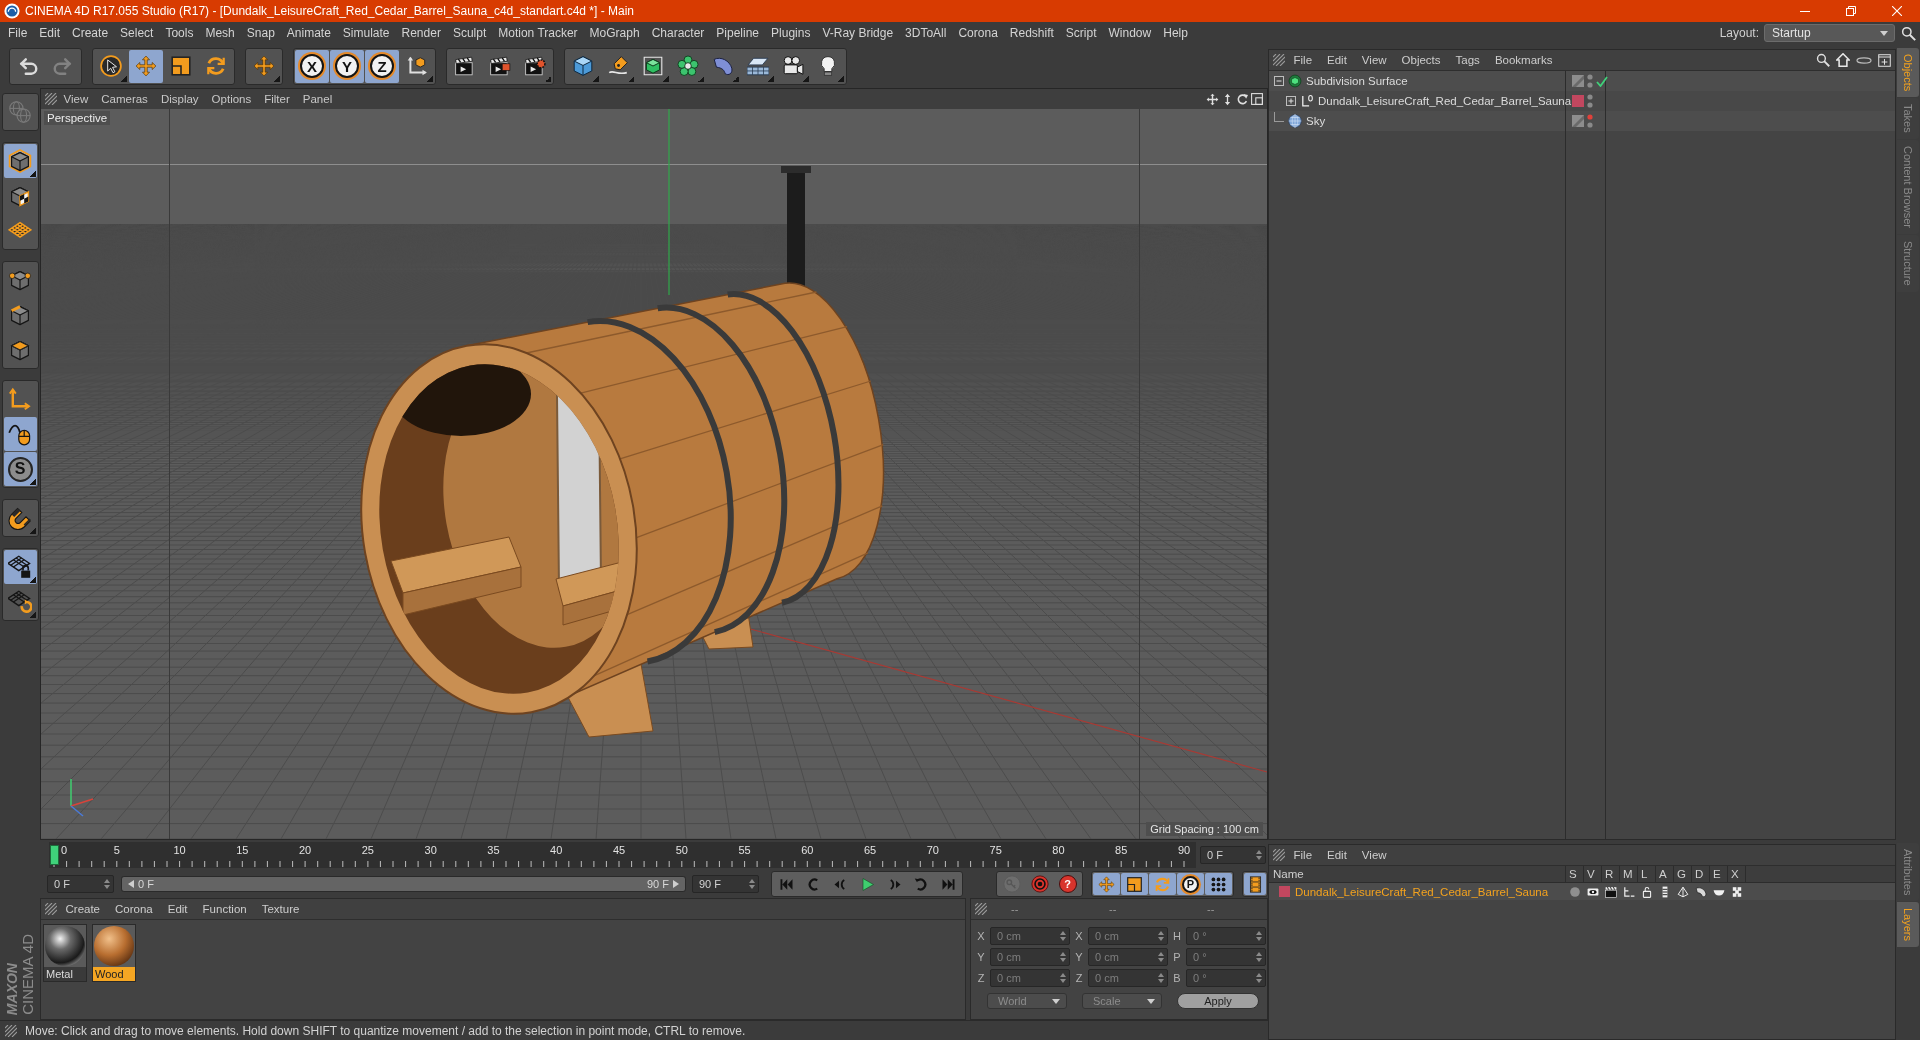 Image resolution: width=1920 pixels, height=1040 pixels. I want to click on object-row: Subdivision Surface, so click(1582, 81).